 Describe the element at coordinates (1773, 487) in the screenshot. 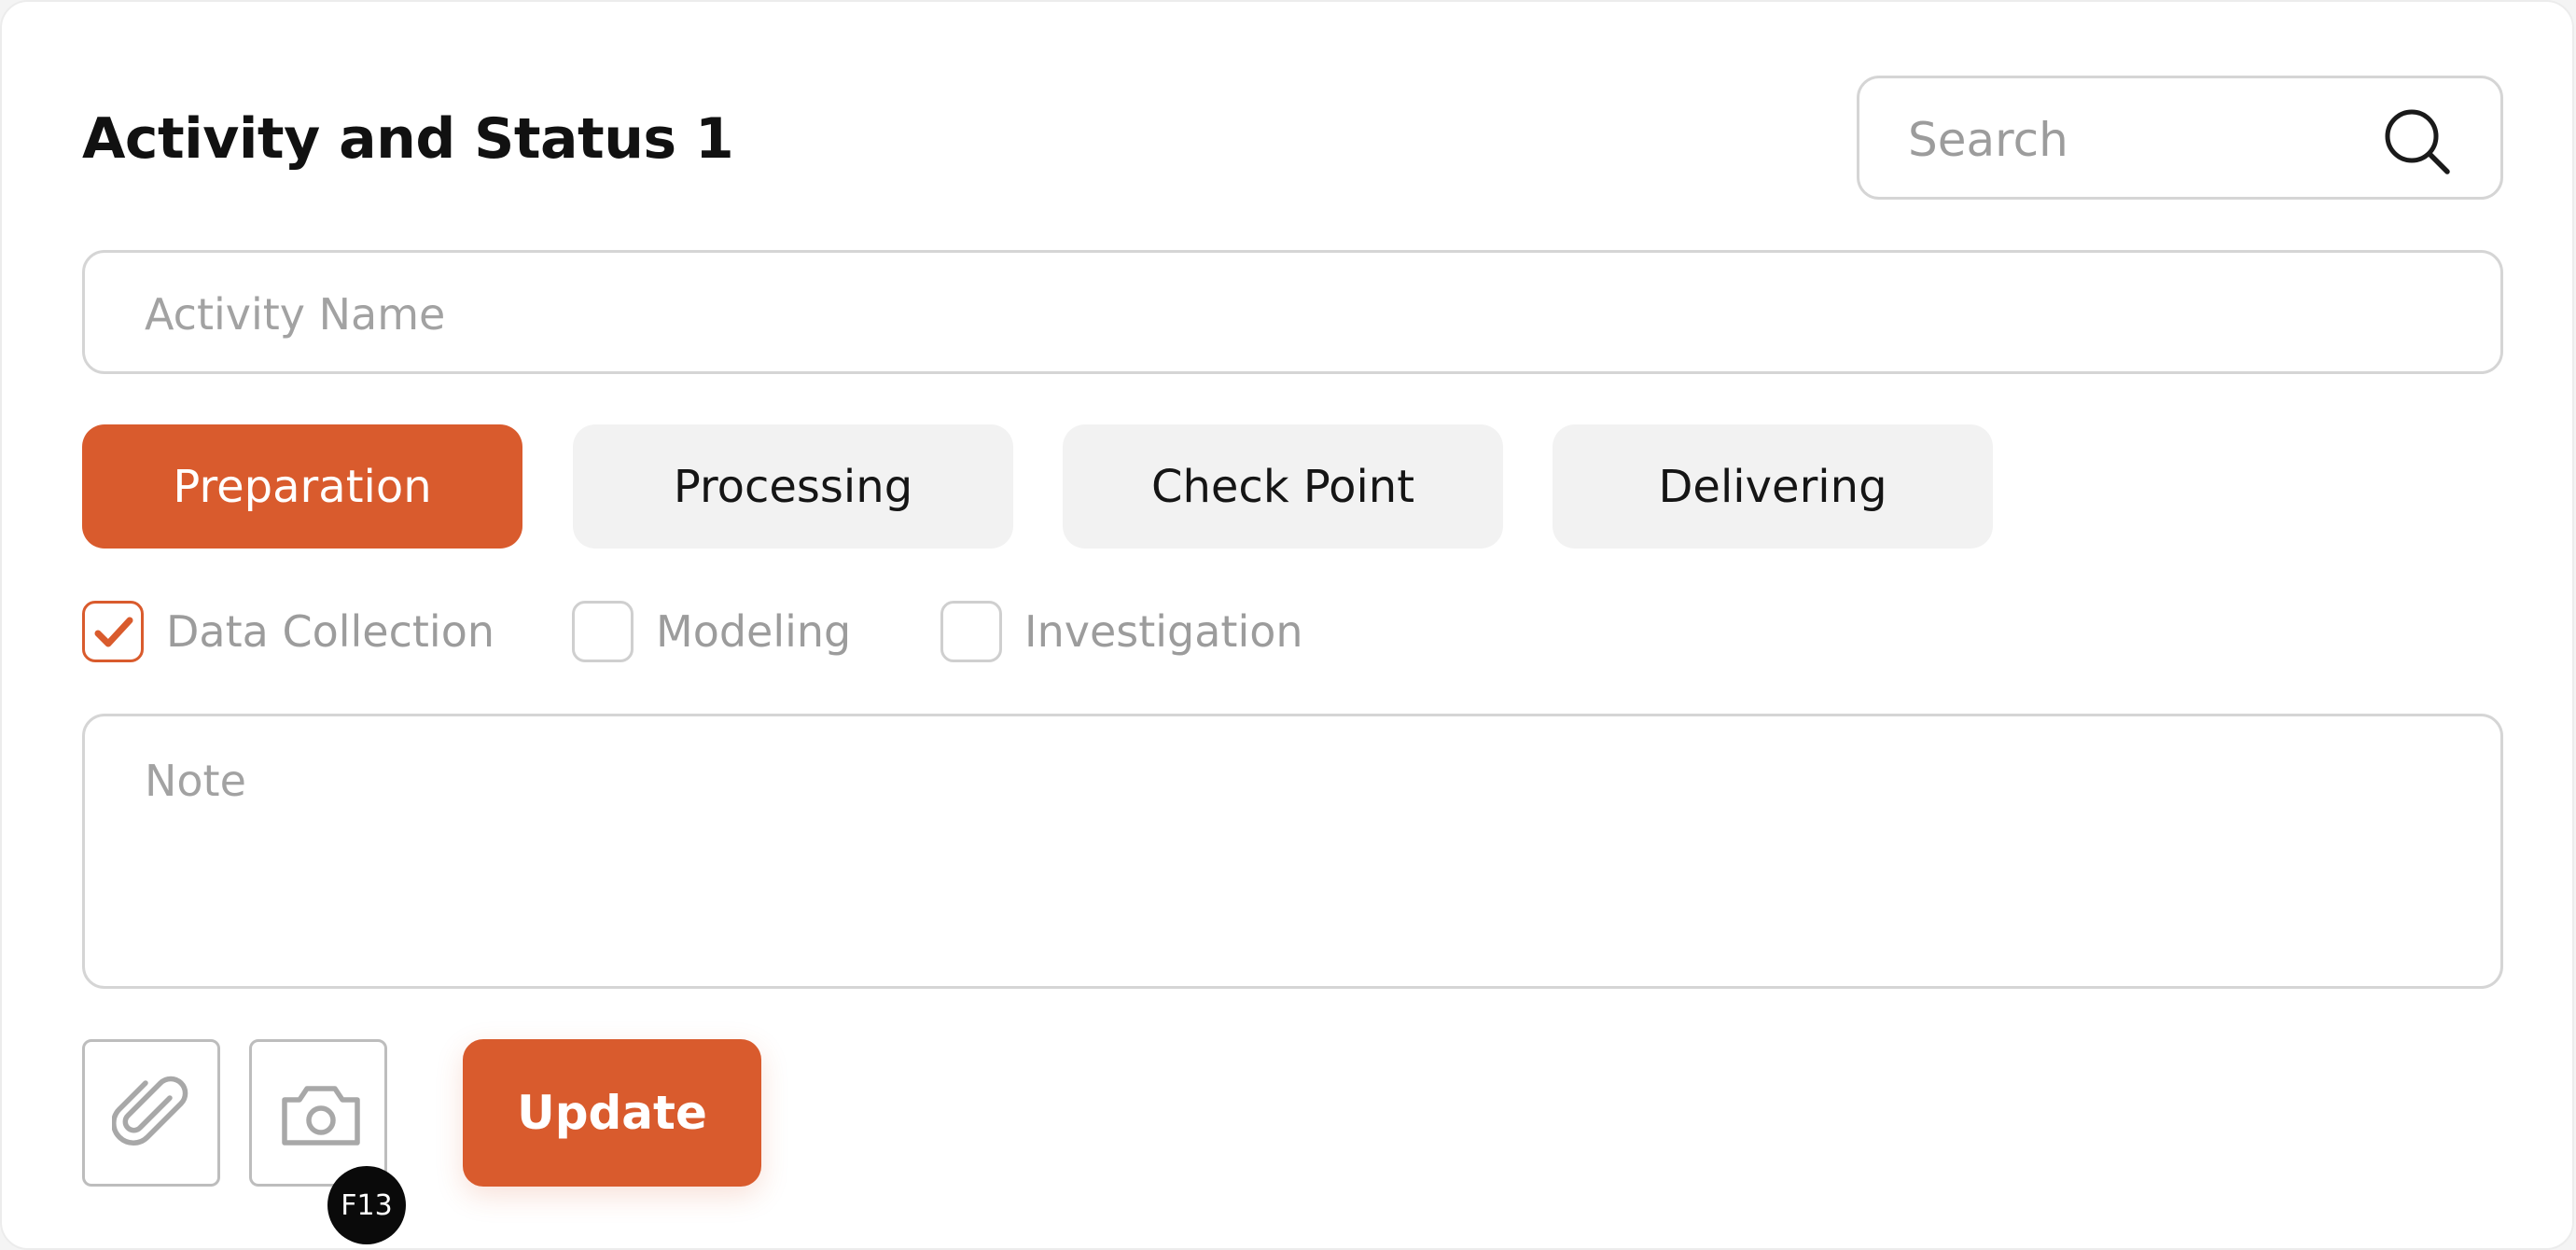

I see `tab-delivering: Delivering` at that location.